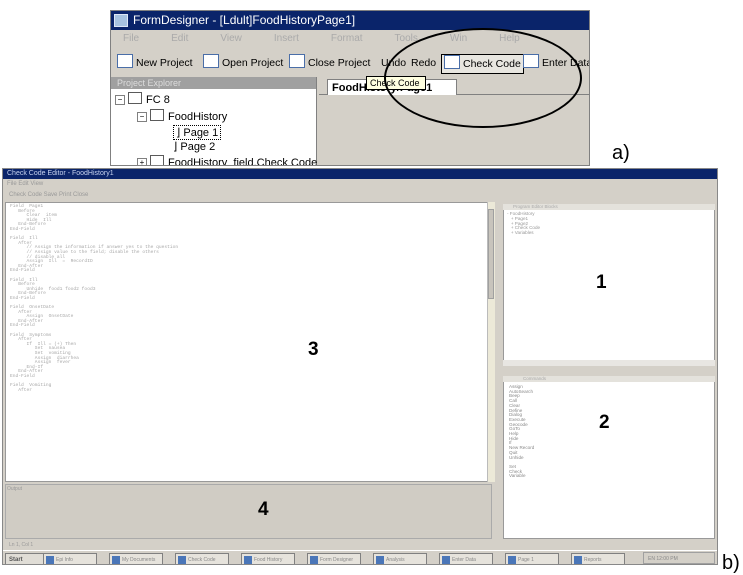 The height and width of the screenshot is (575, 743). Describe the element at coordinates (395, 560) in the screenshot. I see `taskbar-item-label: Analysis` at that location.